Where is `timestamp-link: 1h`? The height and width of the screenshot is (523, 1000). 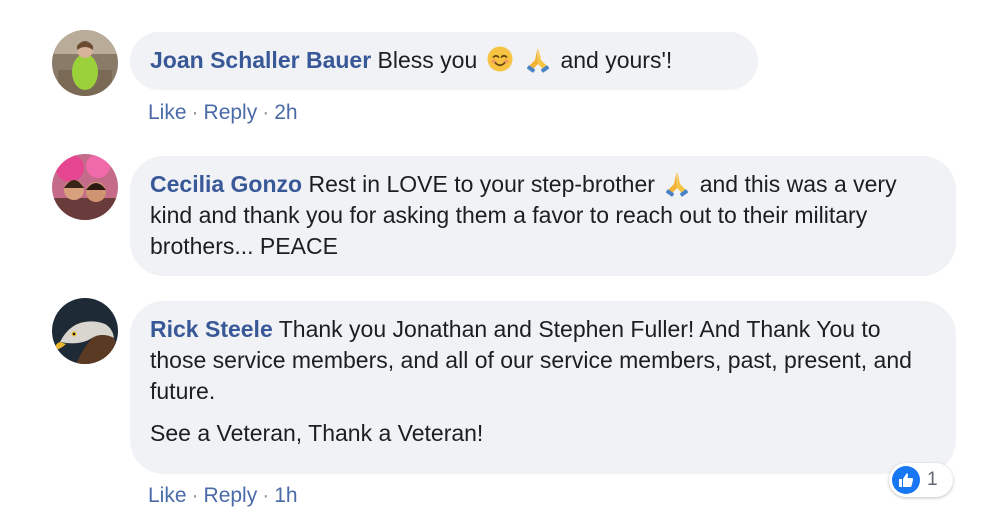
timestamp-link: 1h is located at coordinates (285, 495).